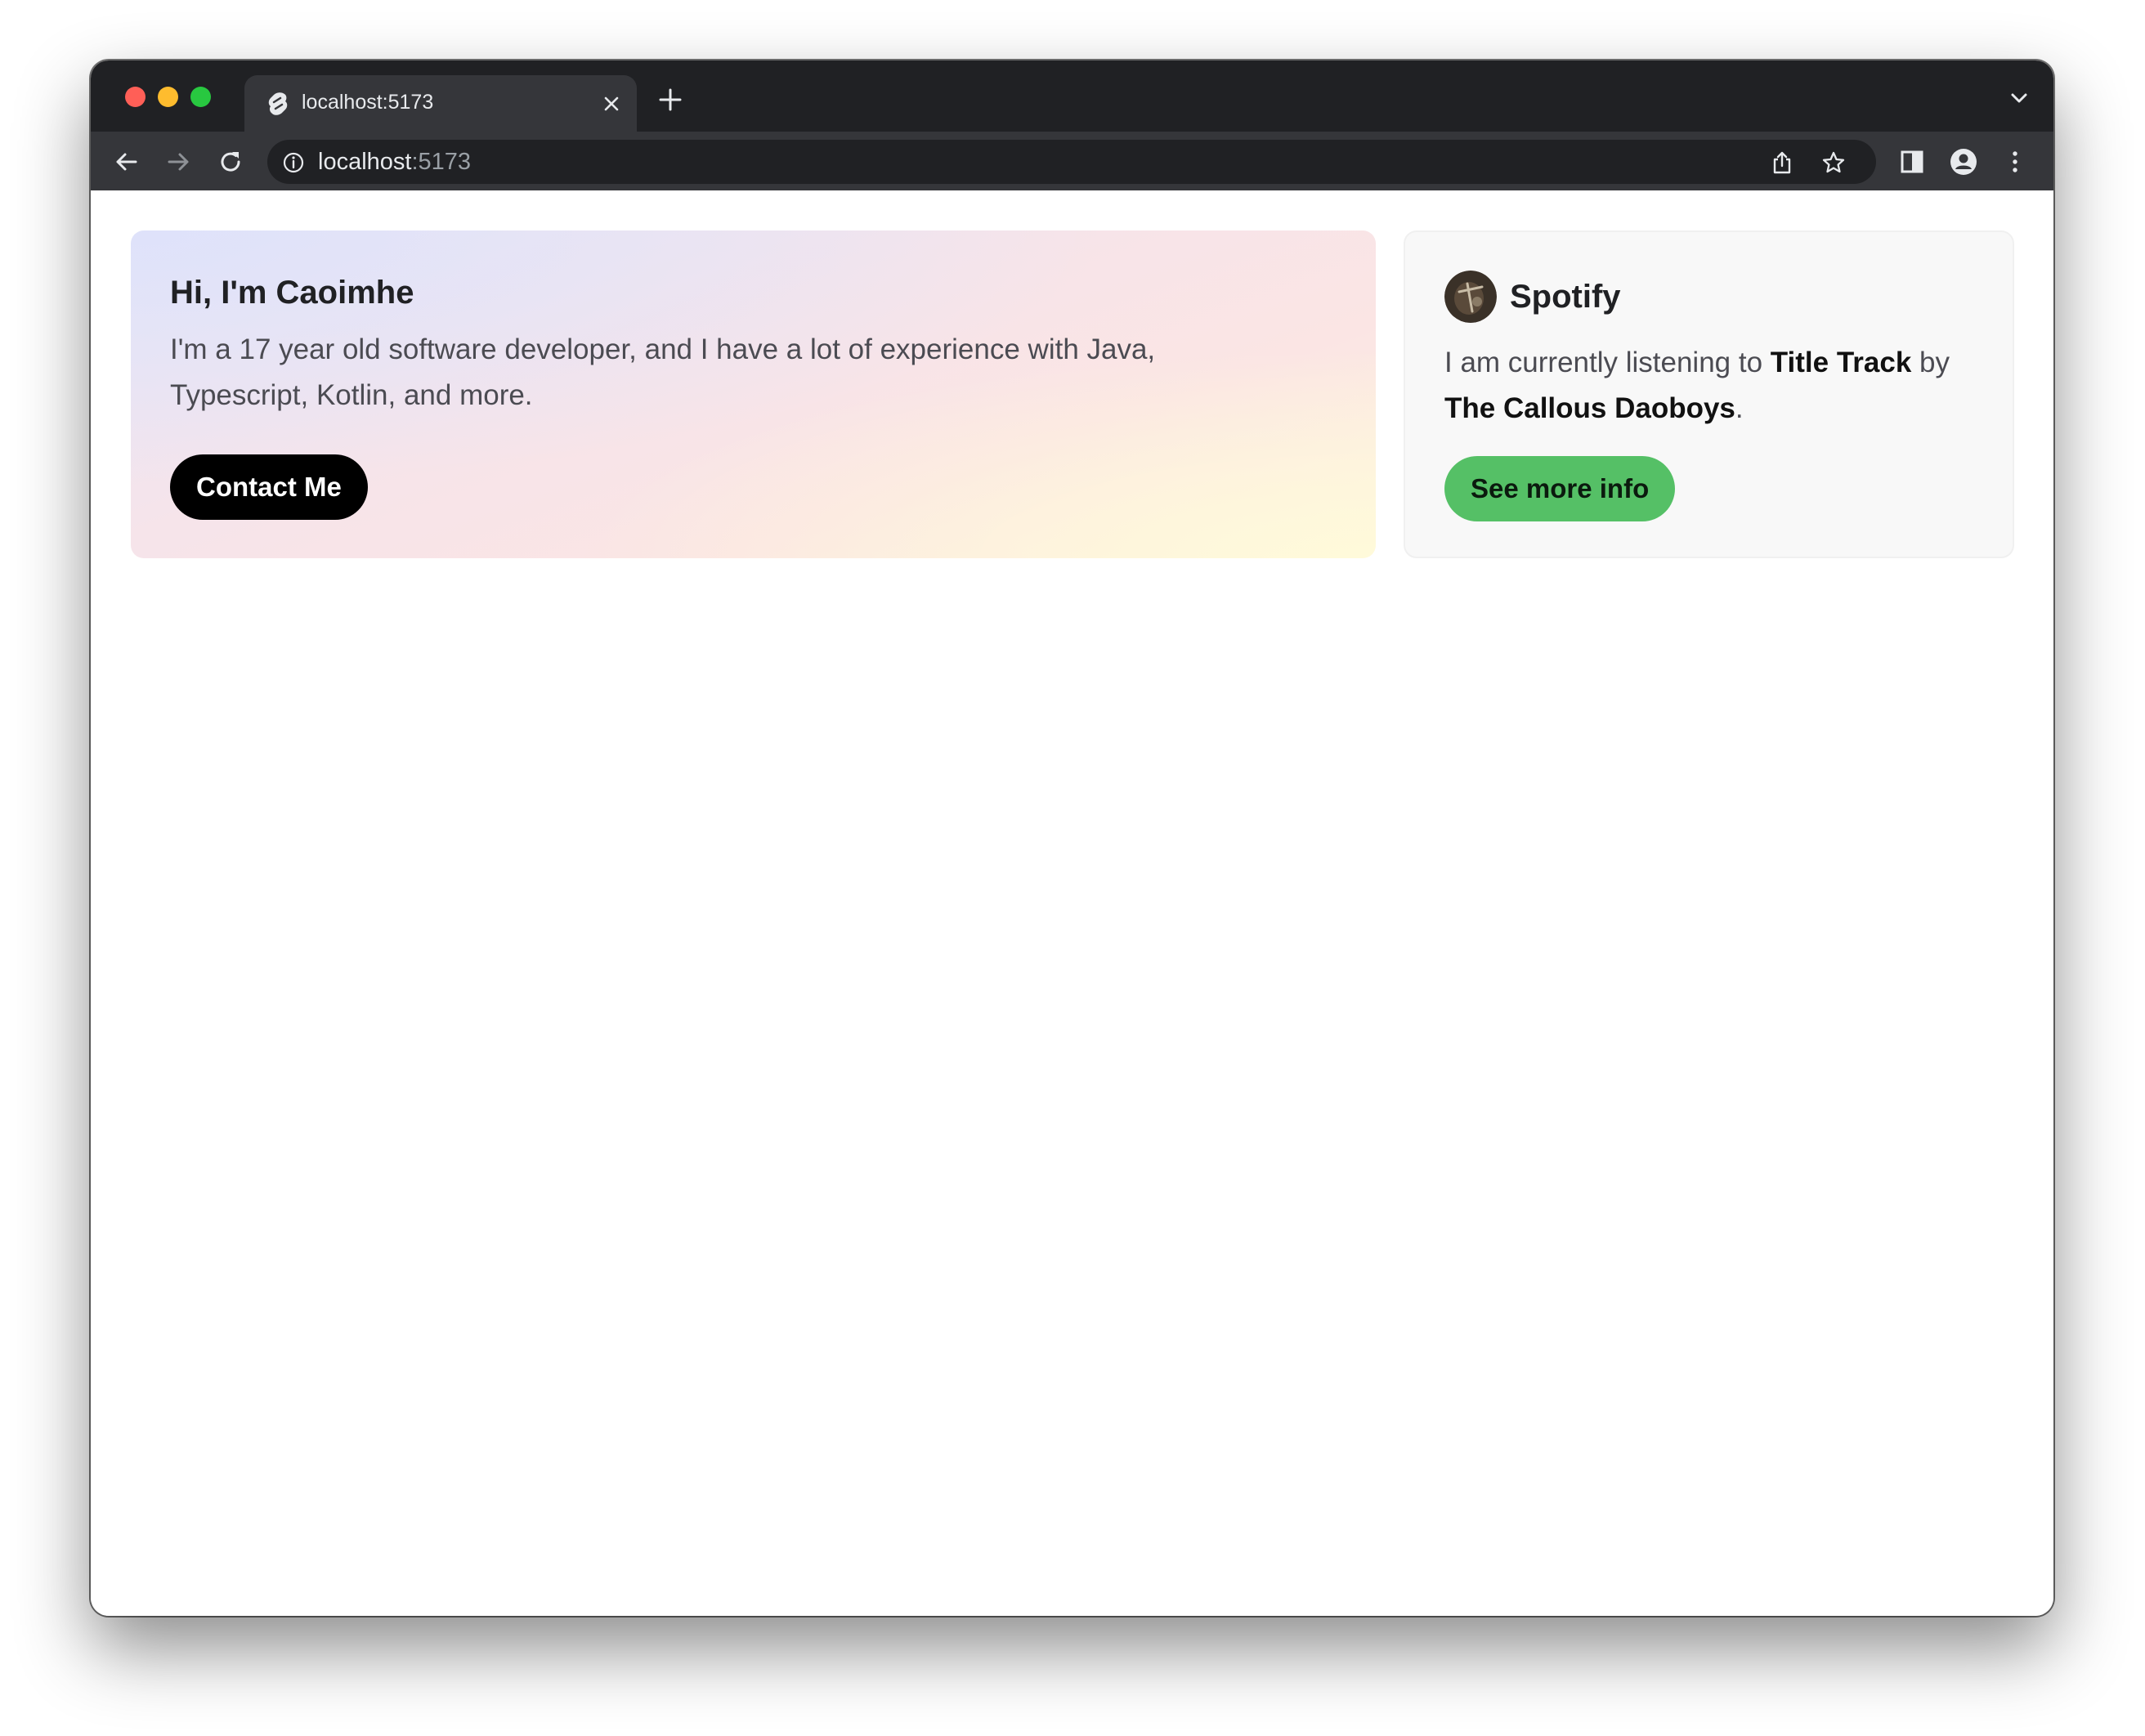 Image resolution: width=2145 pixels, height=1736 pixels. I want to click on side-panel-icon, so click(1912, 162).